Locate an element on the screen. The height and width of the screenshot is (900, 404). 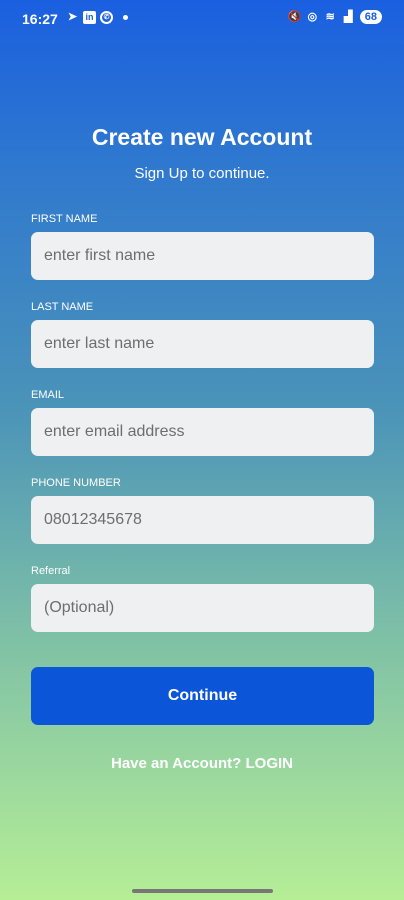
home-indicator is located at coordinates (202, 891).